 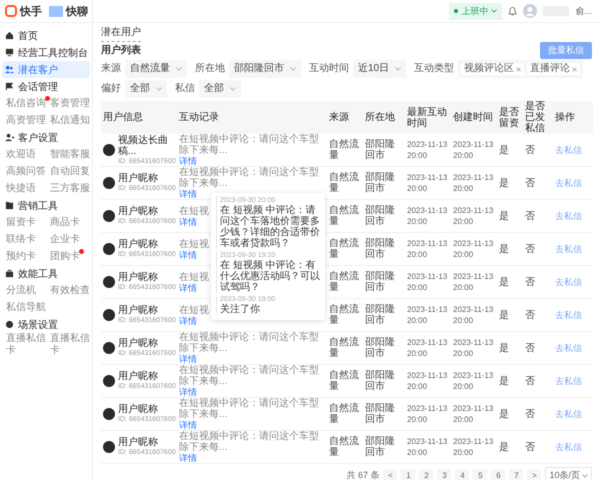 What do you see at coordinates (46, 273) in the screenshot?
I see `sidebar-item: 效能工具` at bounding box center [46, 273].